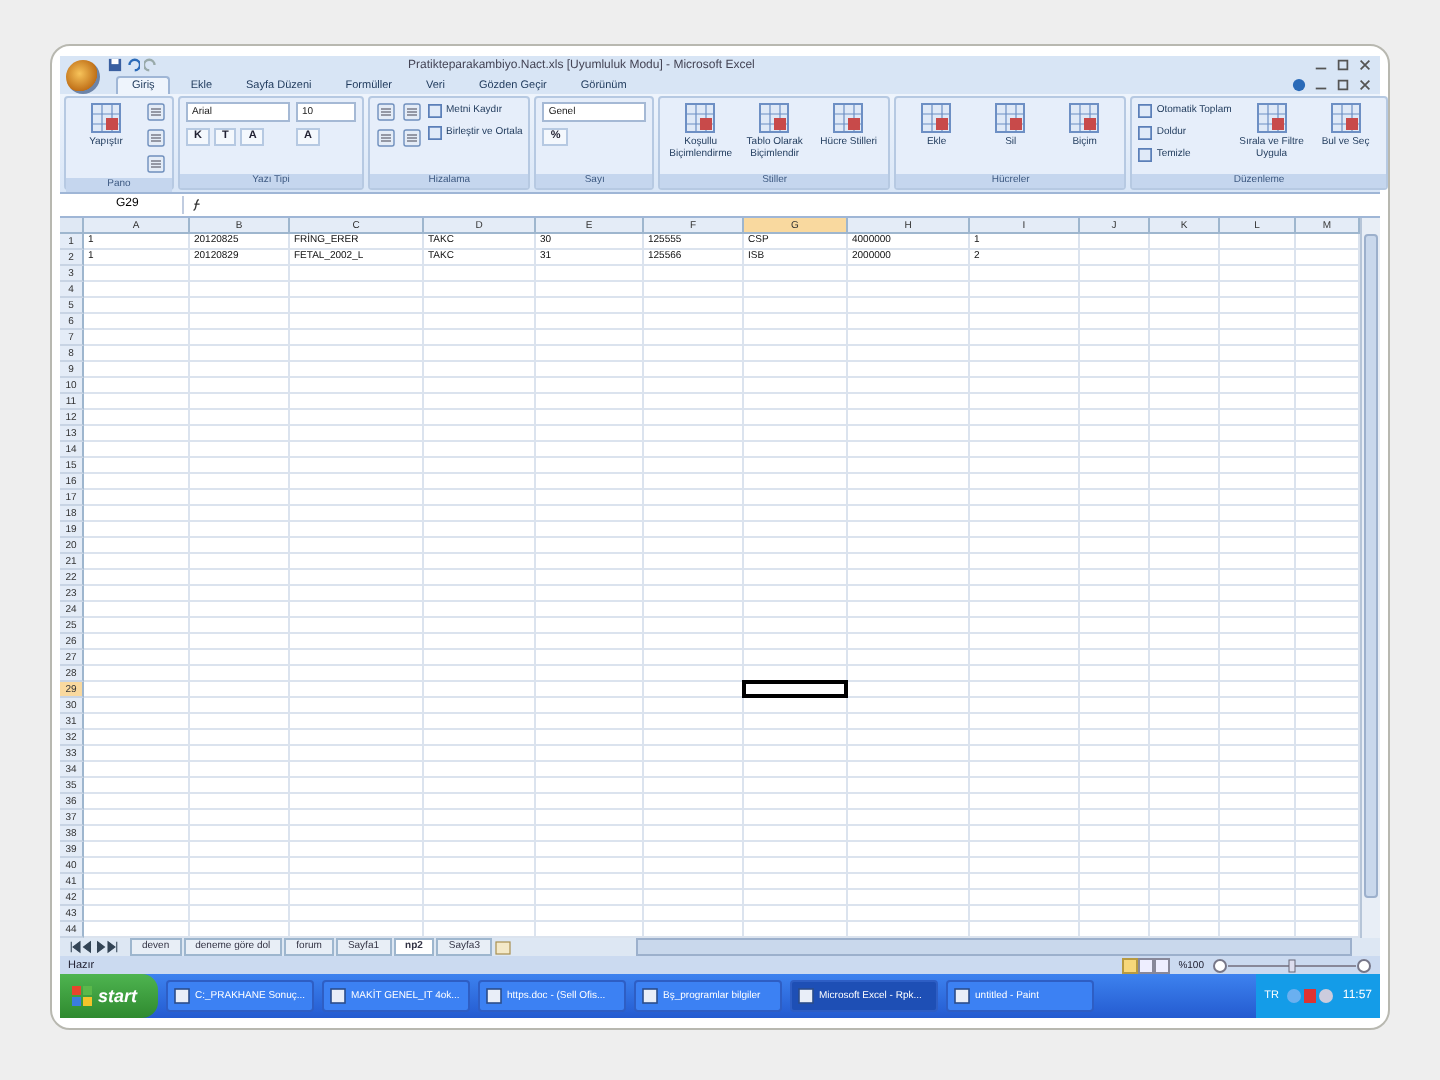  Describe the element at coordinates (993, 947) in the screenshot. I see `horizontal-scrollbar` at that location.